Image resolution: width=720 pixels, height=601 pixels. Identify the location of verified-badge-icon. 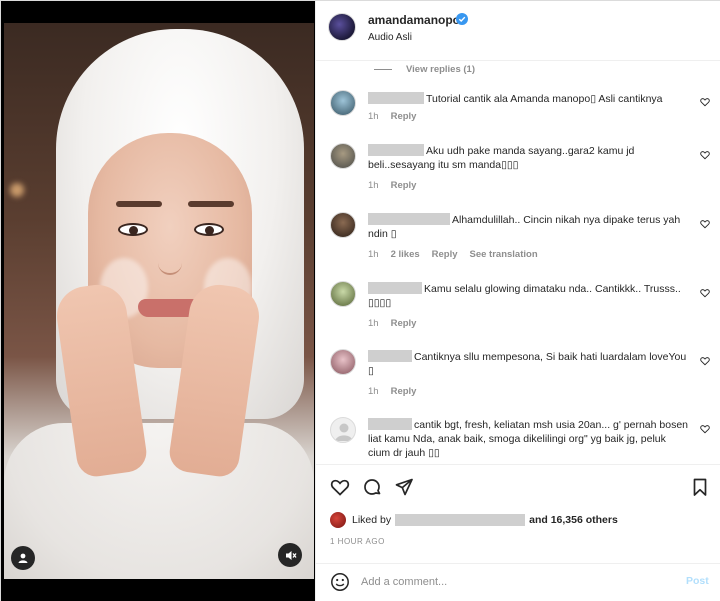
(462, 19).